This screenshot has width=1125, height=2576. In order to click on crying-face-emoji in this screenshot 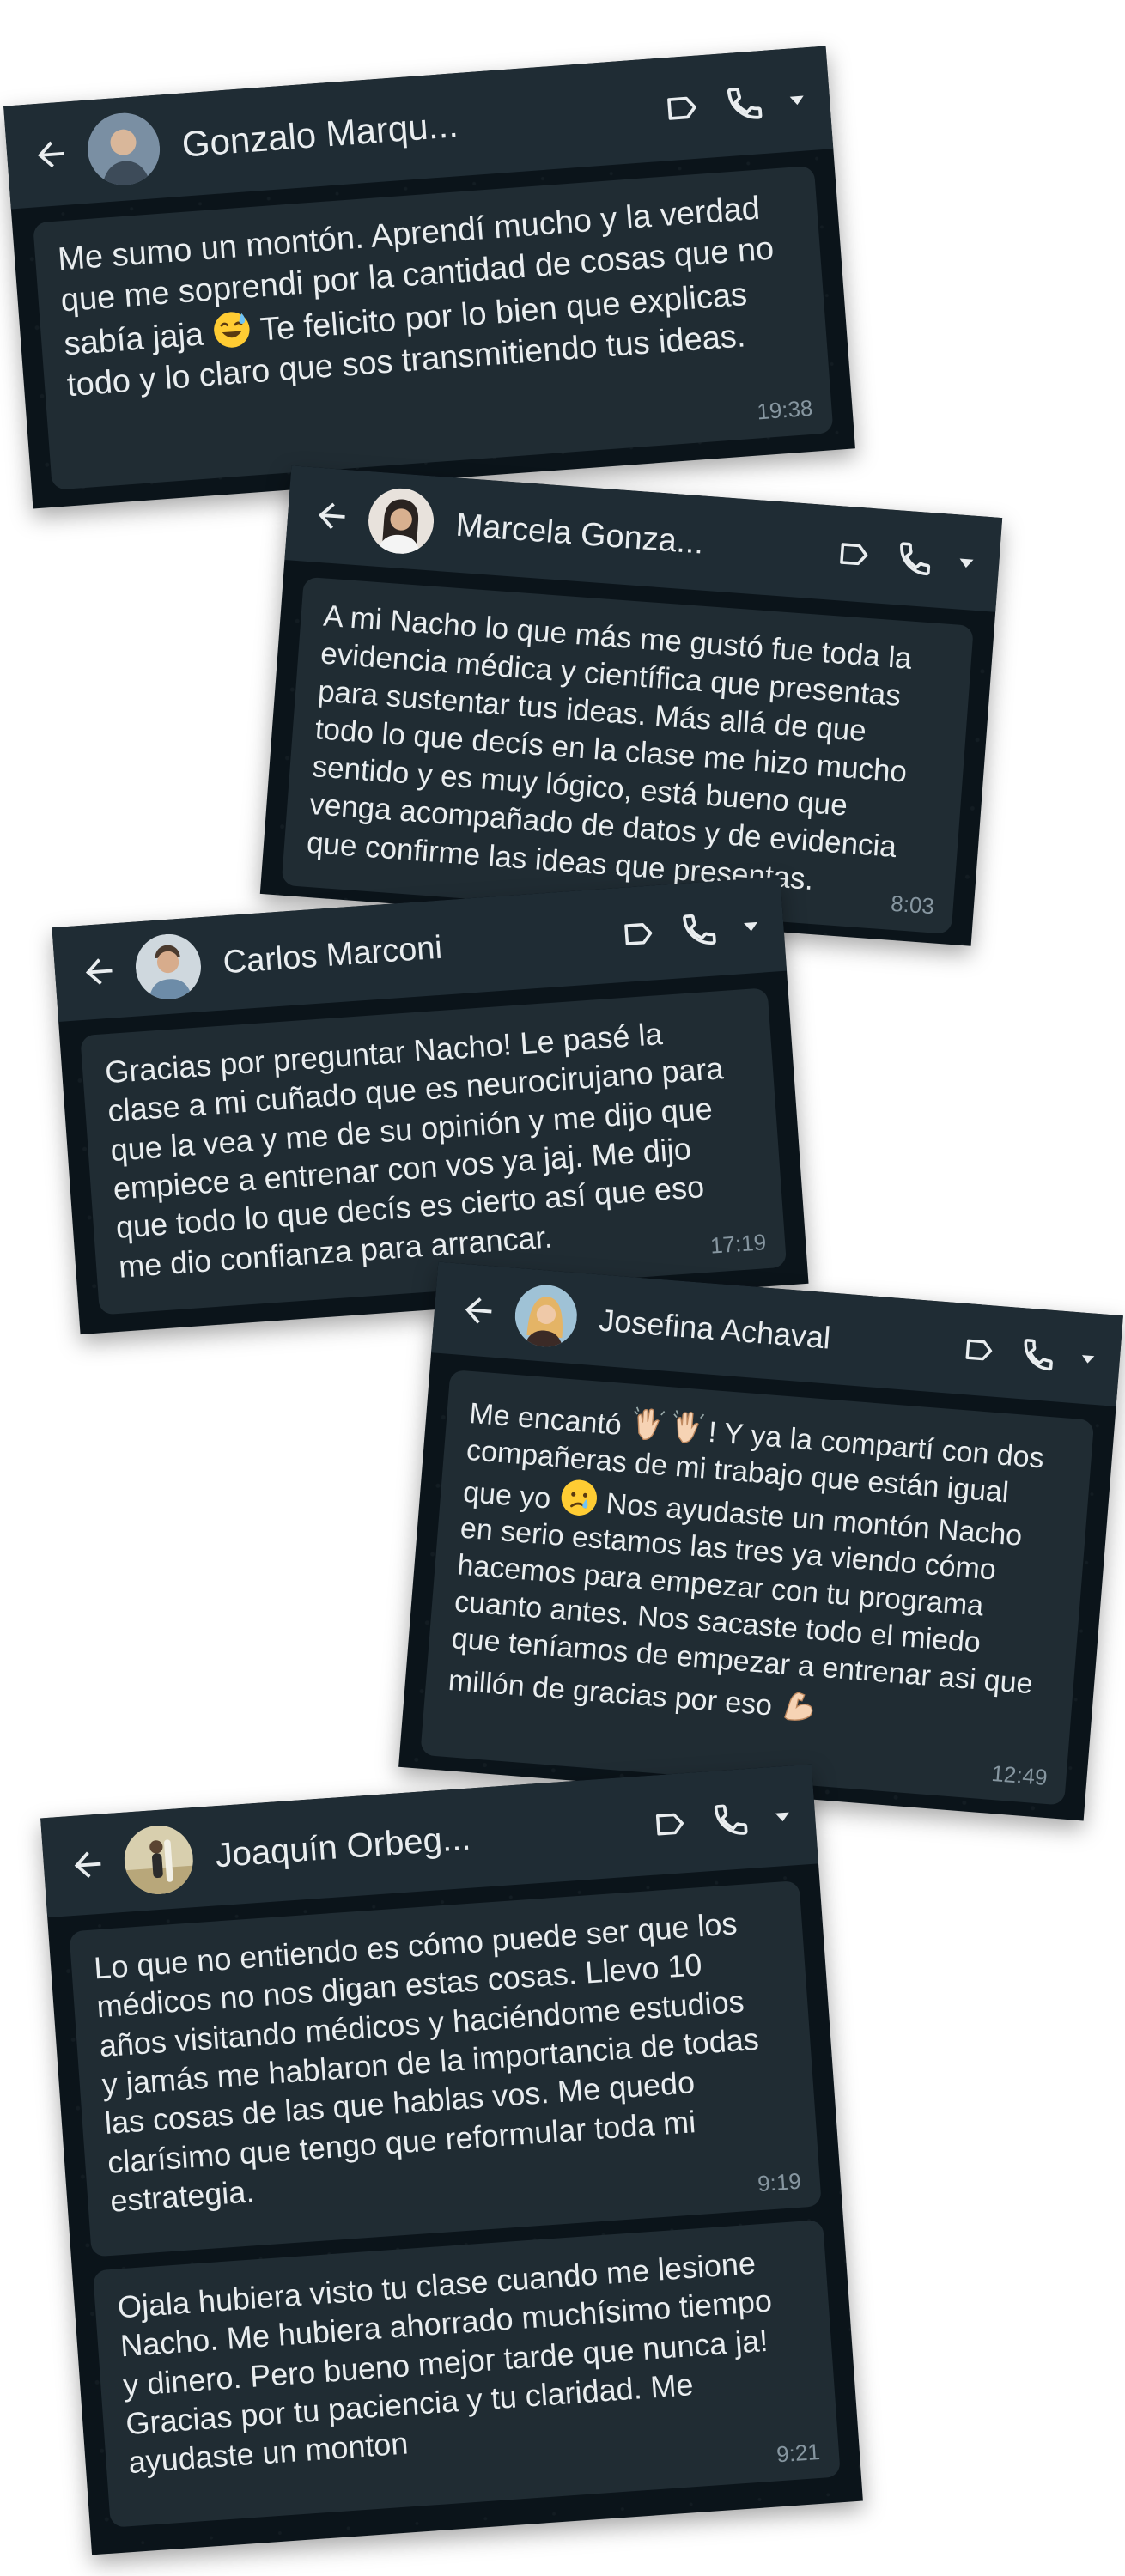, I will do `click(578, 1497)`.